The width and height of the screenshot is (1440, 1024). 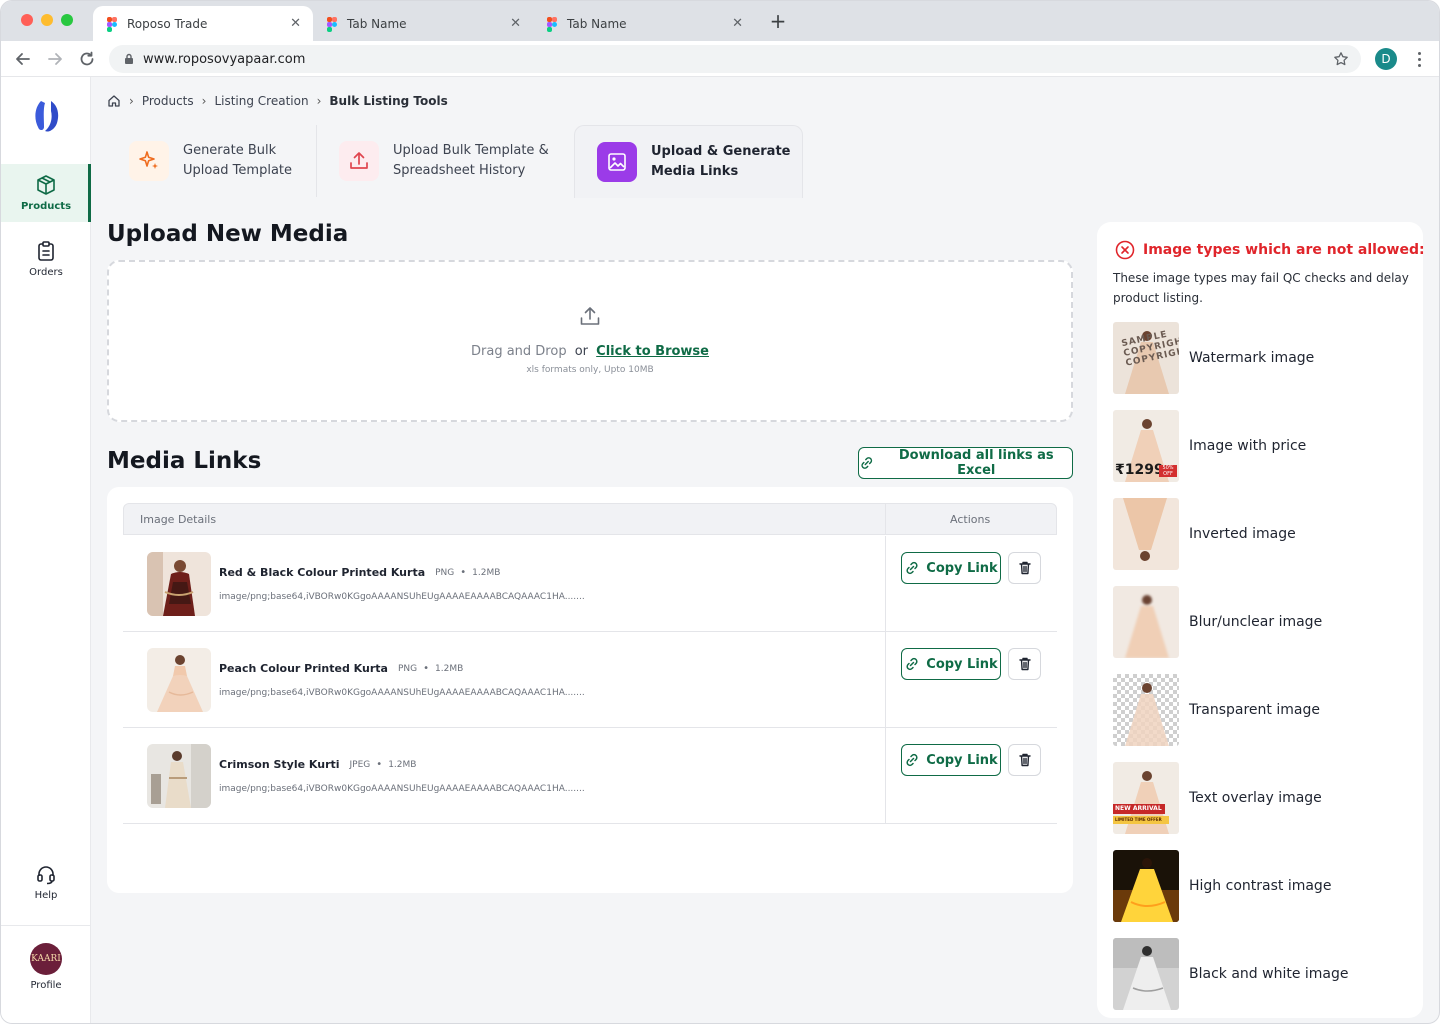 I want to click on column-header-actions: Actions, so click(x=970, y=519).